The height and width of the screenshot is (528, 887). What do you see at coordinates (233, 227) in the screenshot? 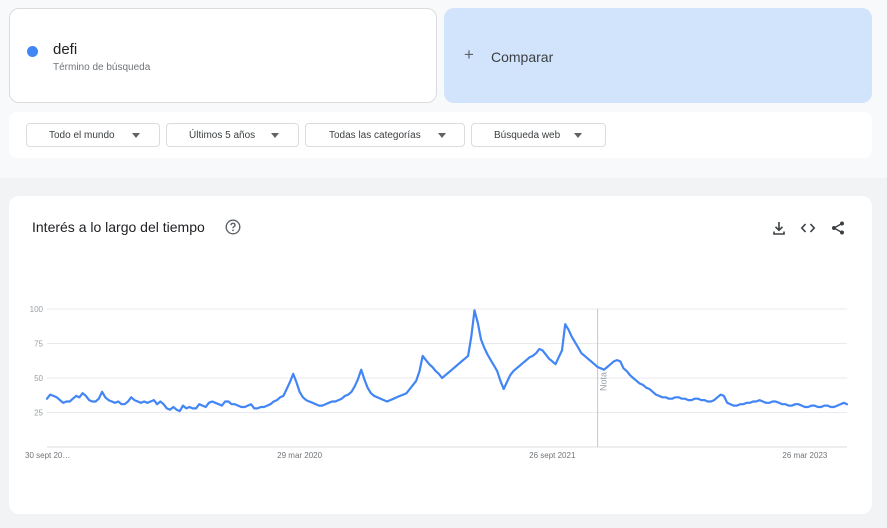
I see `help-icon` at bounding box center [233, 227].